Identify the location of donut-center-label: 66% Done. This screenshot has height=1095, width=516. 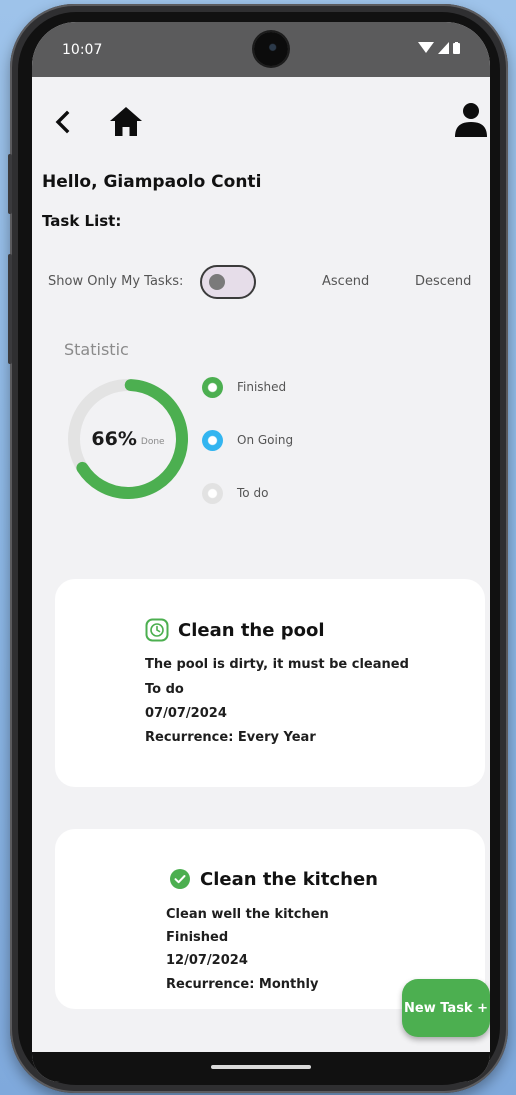
(128, 439).